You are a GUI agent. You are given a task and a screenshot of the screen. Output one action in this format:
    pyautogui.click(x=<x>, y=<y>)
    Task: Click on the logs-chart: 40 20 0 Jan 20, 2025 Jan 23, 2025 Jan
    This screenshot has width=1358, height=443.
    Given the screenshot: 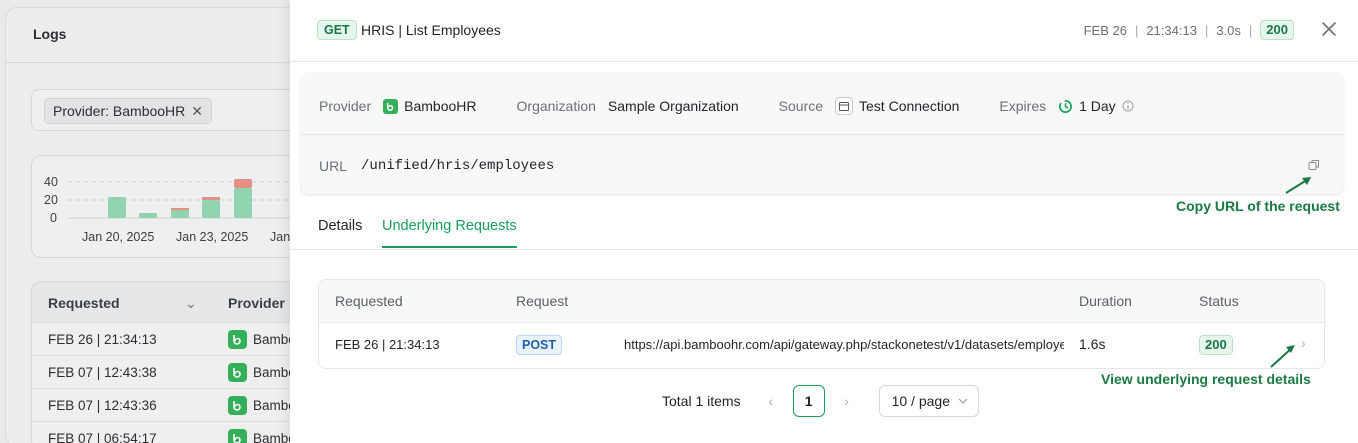 What is the action you would take?
    pyautogui.click(x=181, y=206)
    